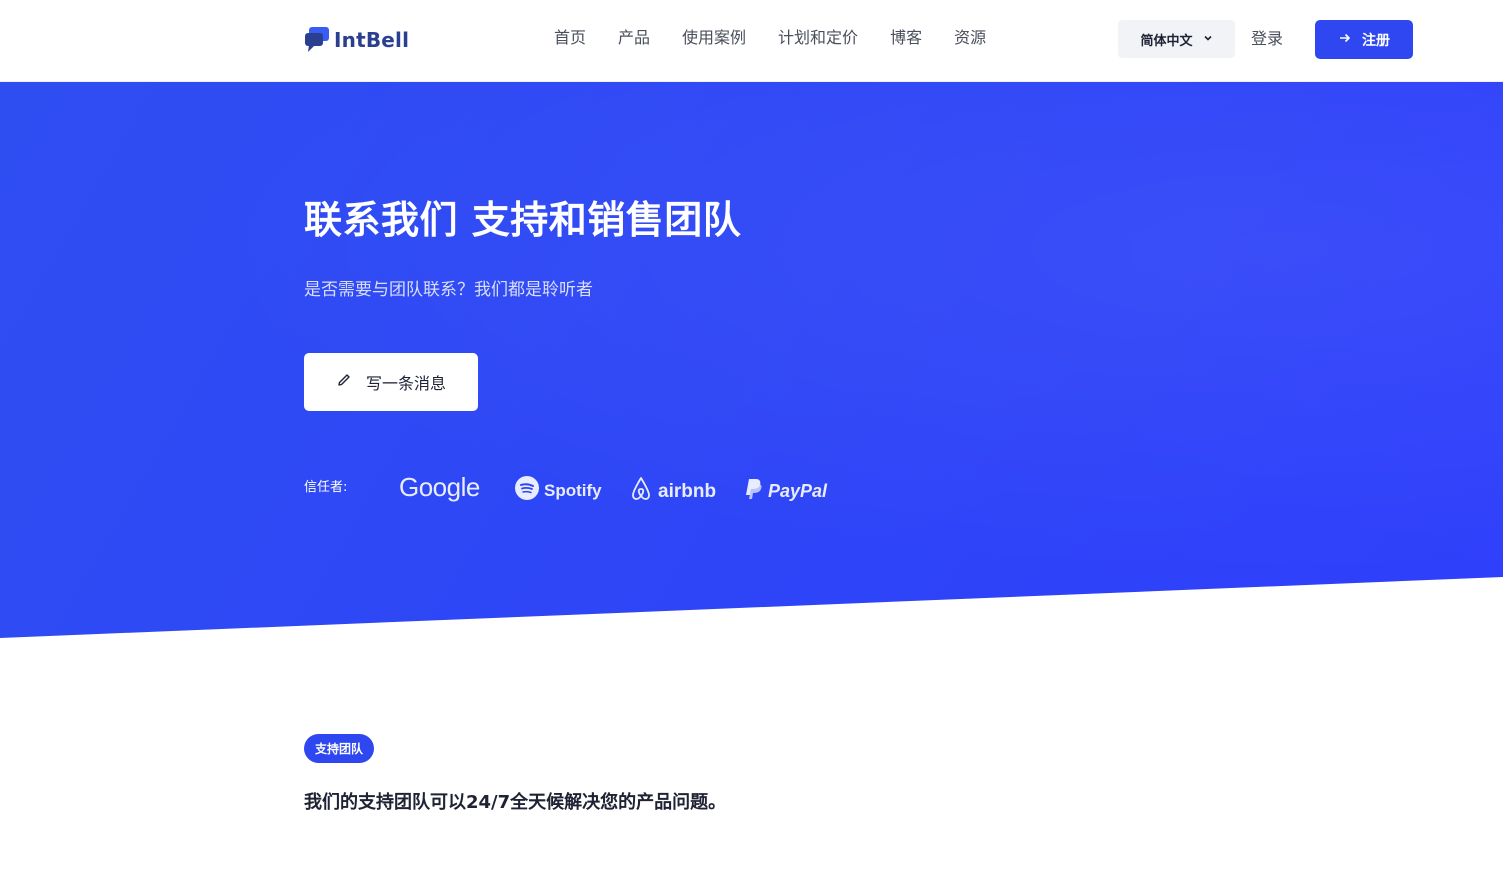 The image size is (1503, 891). What do you see at coordinates (754, 491) in the screenshot?
I see `paypal-icon` at bounding box center [754, 491].